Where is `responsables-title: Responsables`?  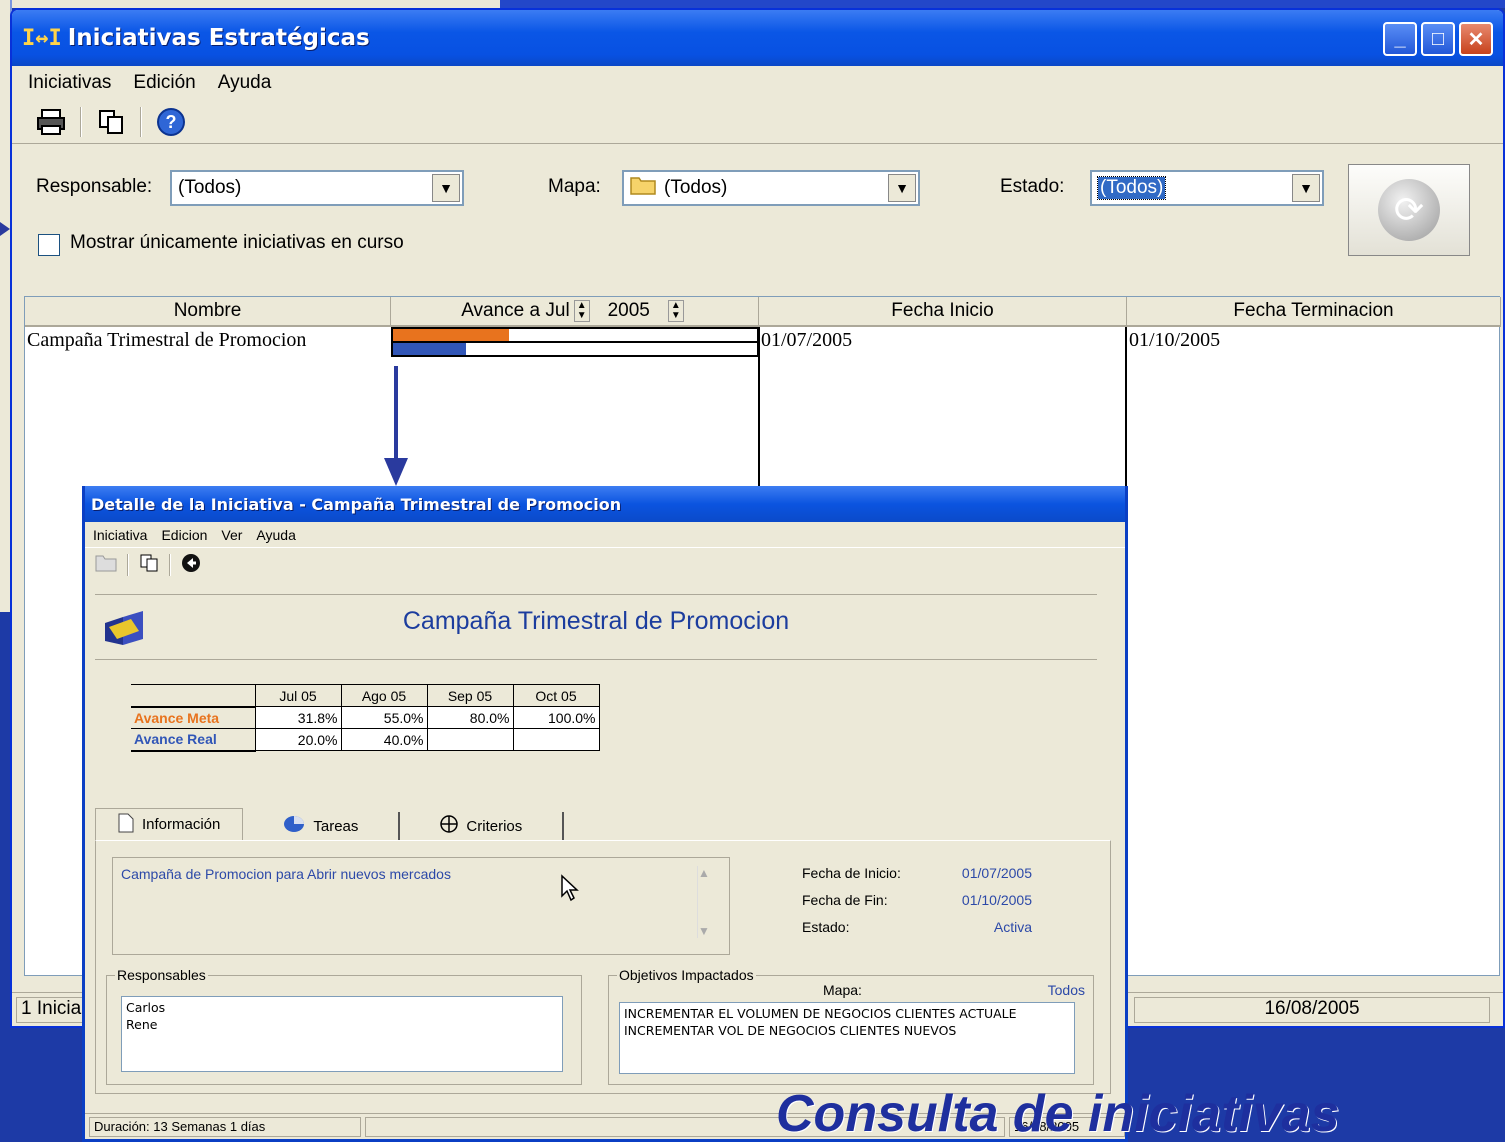 responsables-title: Responsables is located at coordinates (161, 975).